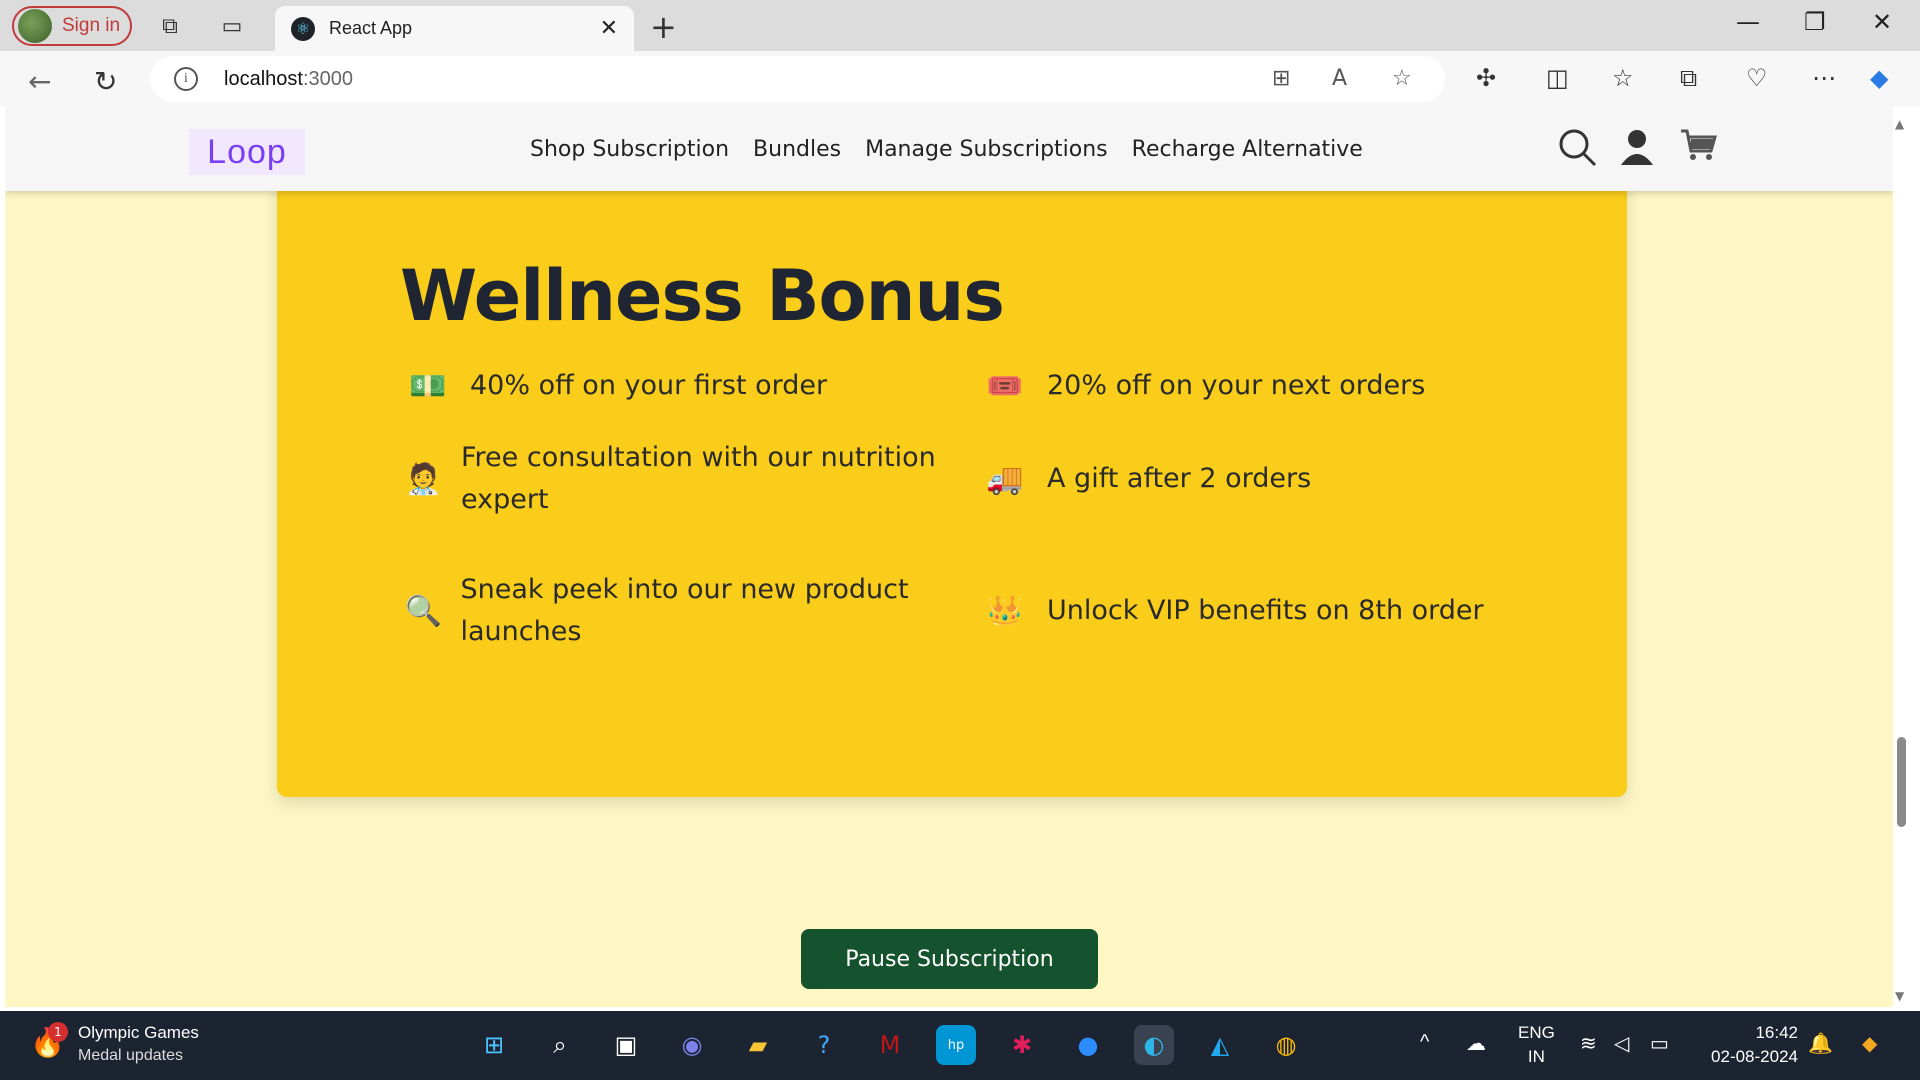 The height and width of the screenshot is (1080, 1920). I want to click on reload-icon: ↻, so click(105, 81).